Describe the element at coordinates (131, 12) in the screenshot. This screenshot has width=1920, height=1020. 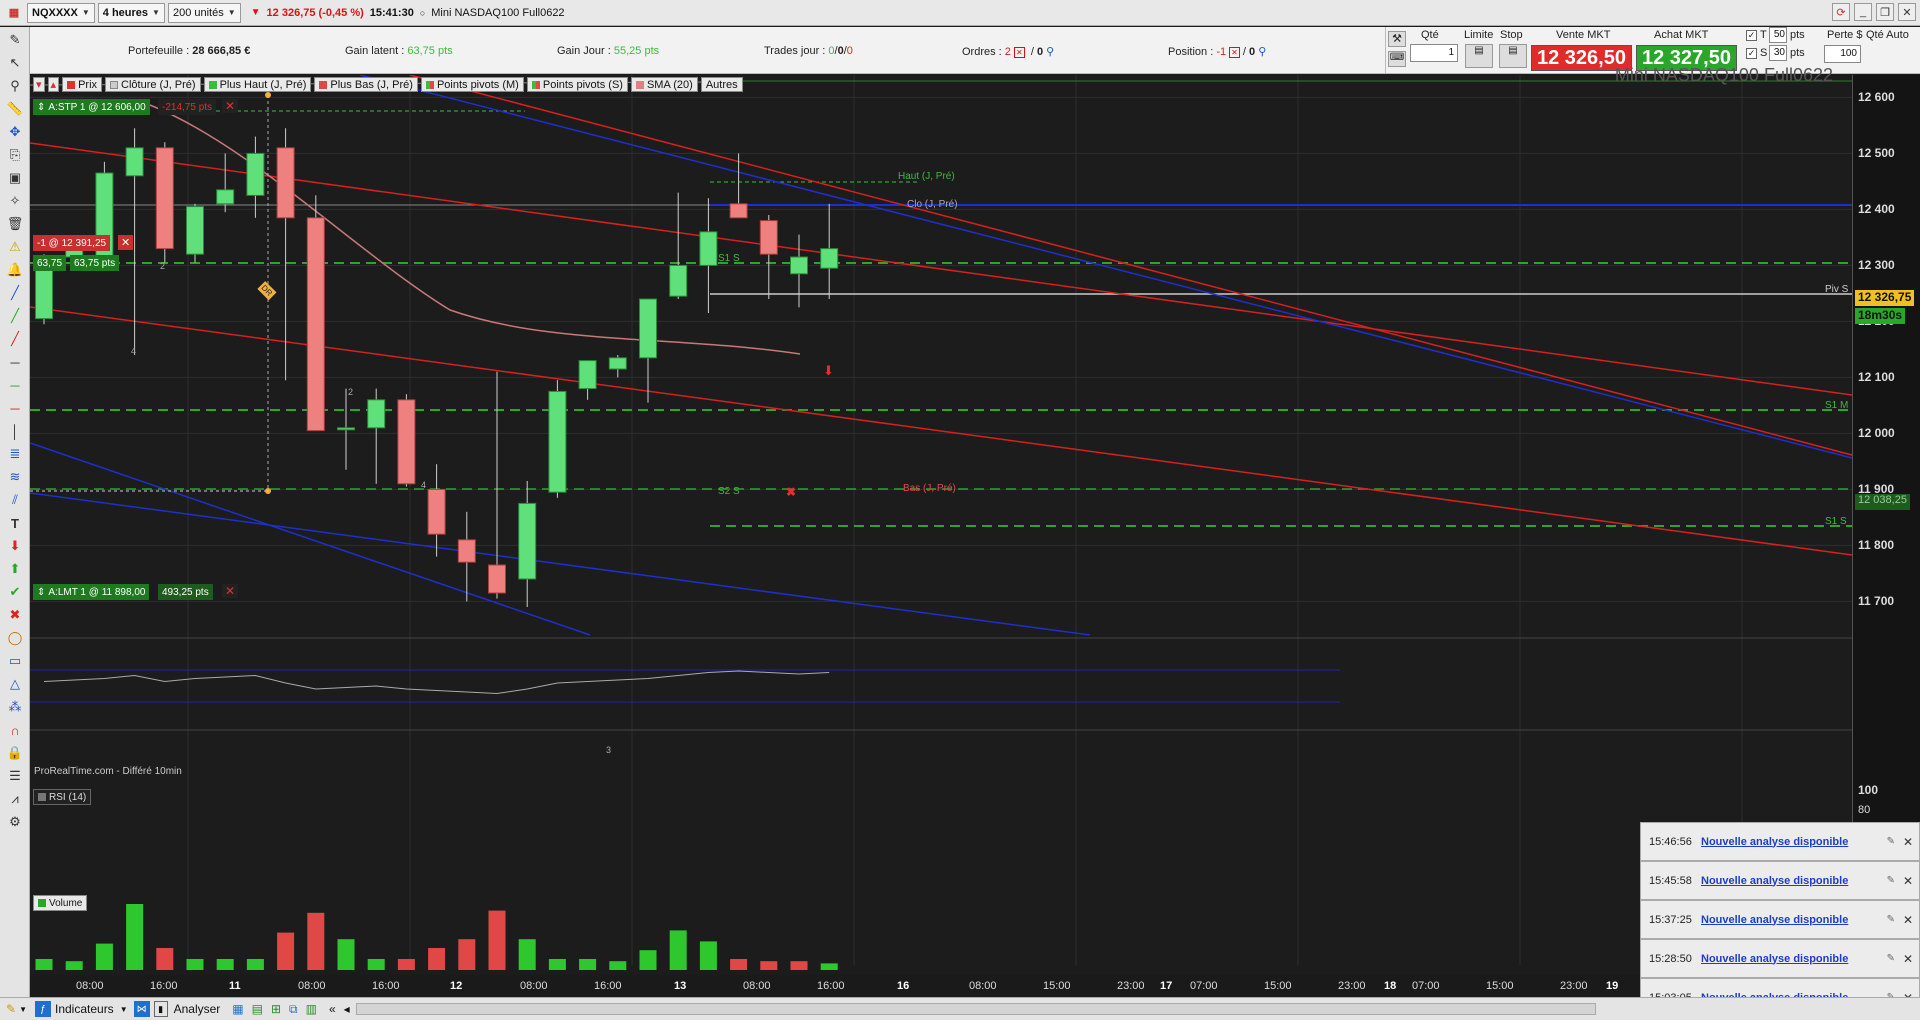
I see `timeframe-select: 4 heures ▼` at that location.